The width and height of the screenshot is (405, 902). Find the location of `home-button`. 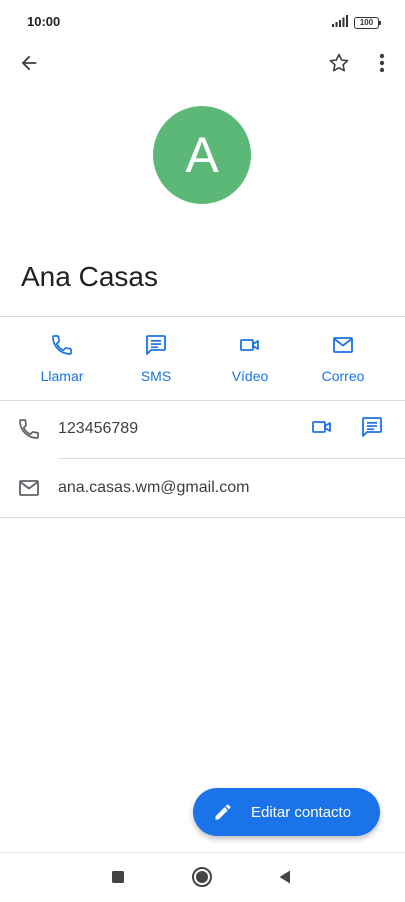

home-button is located at coordinates (202, 879).